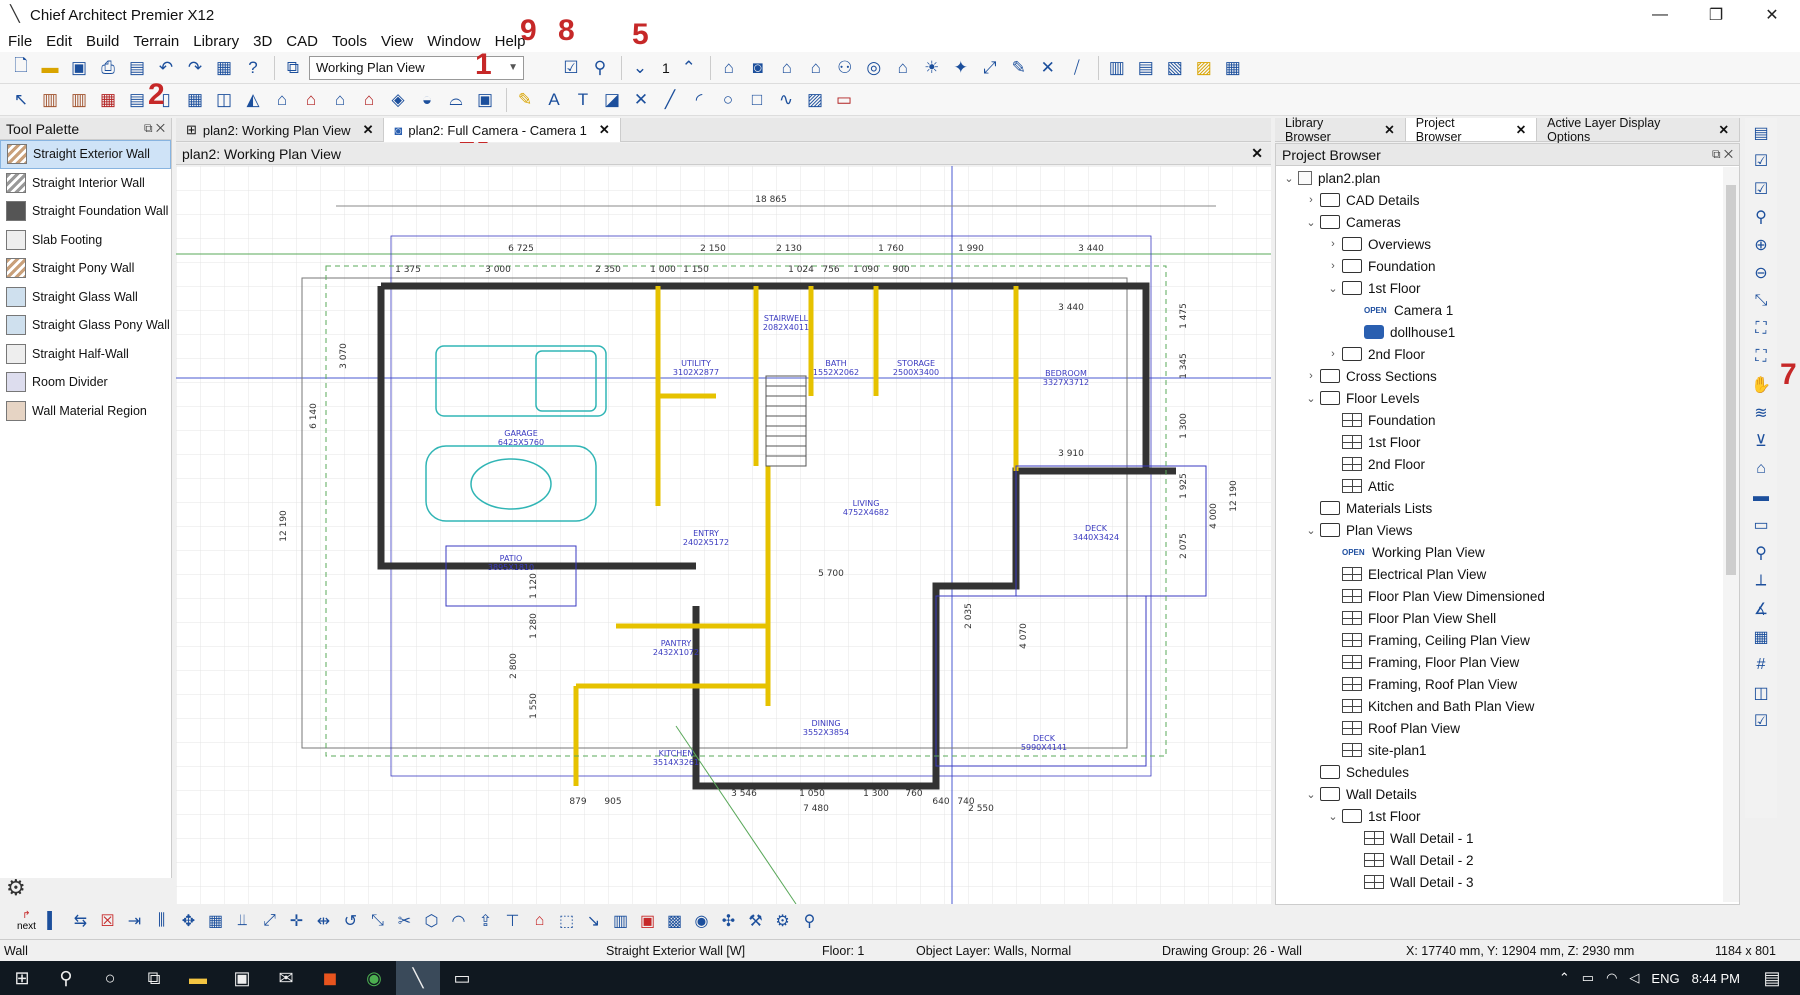 Image resolution: width=1800 pixels, height=995 pixels. I want to click on tab-project-browser: Project Browser ✕, so click(1471, 130).